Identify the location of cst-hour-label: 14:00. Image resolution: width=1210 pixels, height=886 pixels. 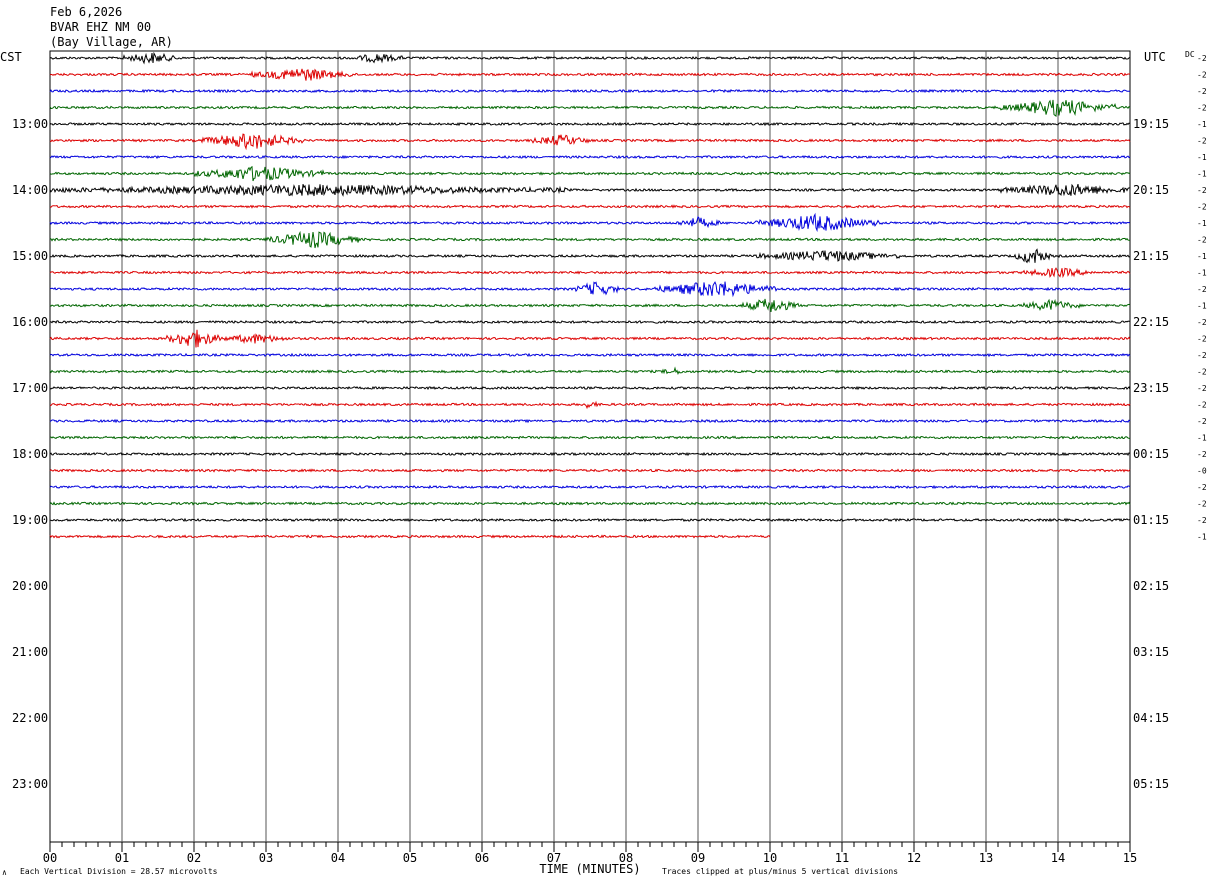
(30, 190).